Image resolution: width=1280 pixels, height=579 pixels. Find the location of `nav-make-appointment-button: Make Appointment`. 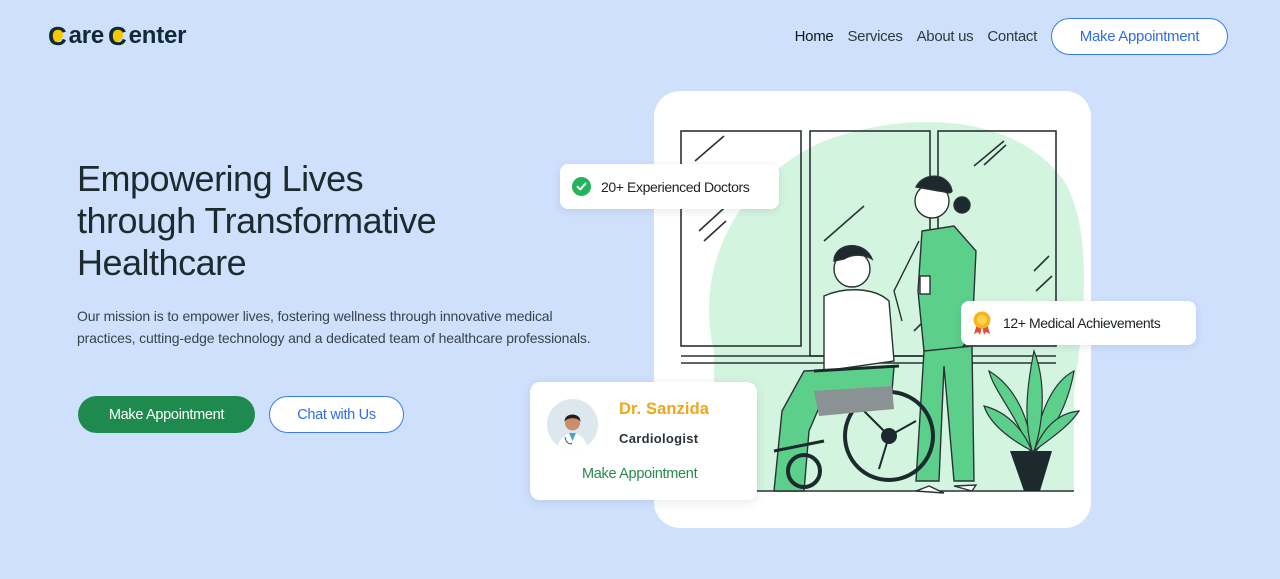

nav-make-appointment-button: Make Appointment is located at coordinates (1139, 36).